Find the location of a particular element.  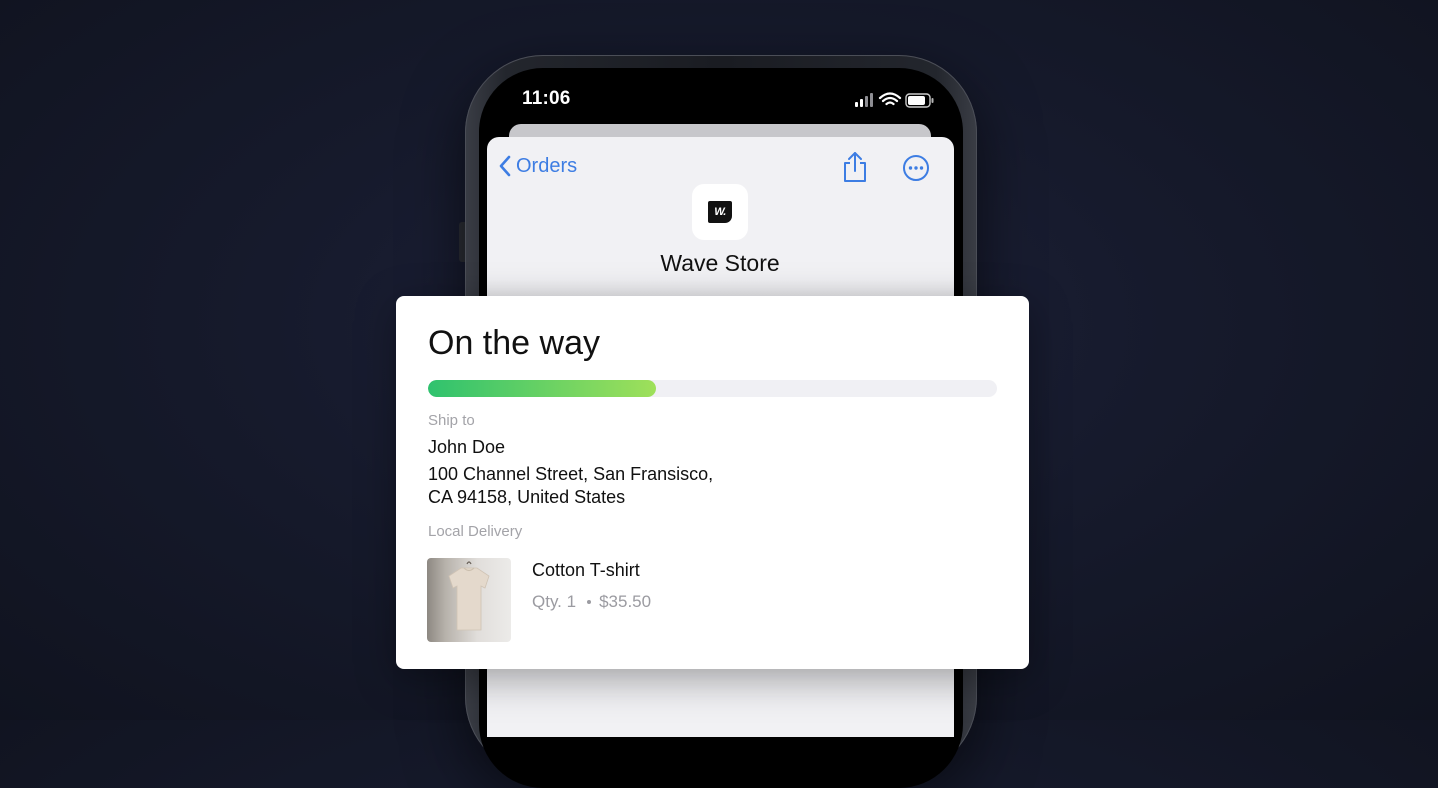

wifi-icon is located at coordinates (890, 99).